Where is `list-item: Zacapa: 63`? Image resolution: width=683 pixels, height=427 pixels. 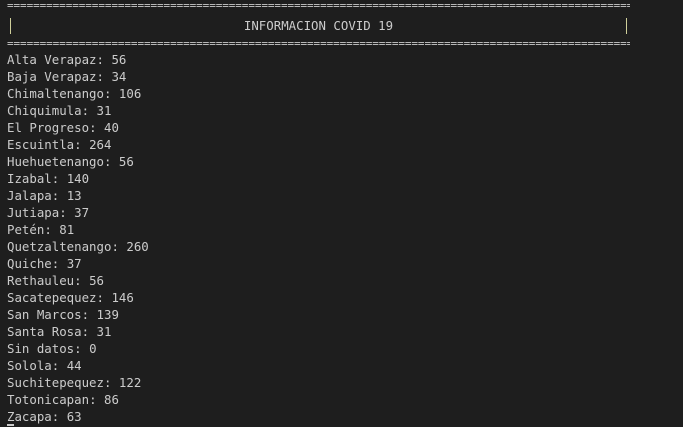 list-item: Zacapa: 63 is located at coordinates (78, 416).